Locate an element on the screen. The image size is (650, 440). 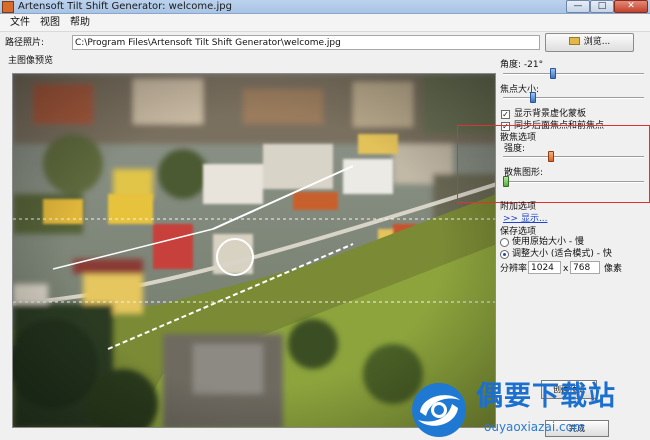
original-size-label: 使用原始大小 - 慢 is located at coordinates (548, 242).